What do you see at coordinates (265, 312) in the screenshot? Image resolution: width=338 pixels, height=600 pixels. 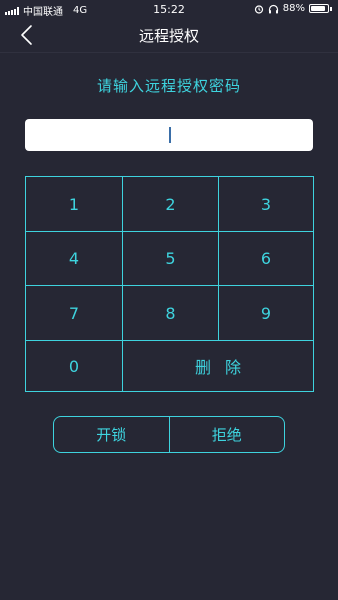 I see `key-9: 9` at bounding box center [265, 312].